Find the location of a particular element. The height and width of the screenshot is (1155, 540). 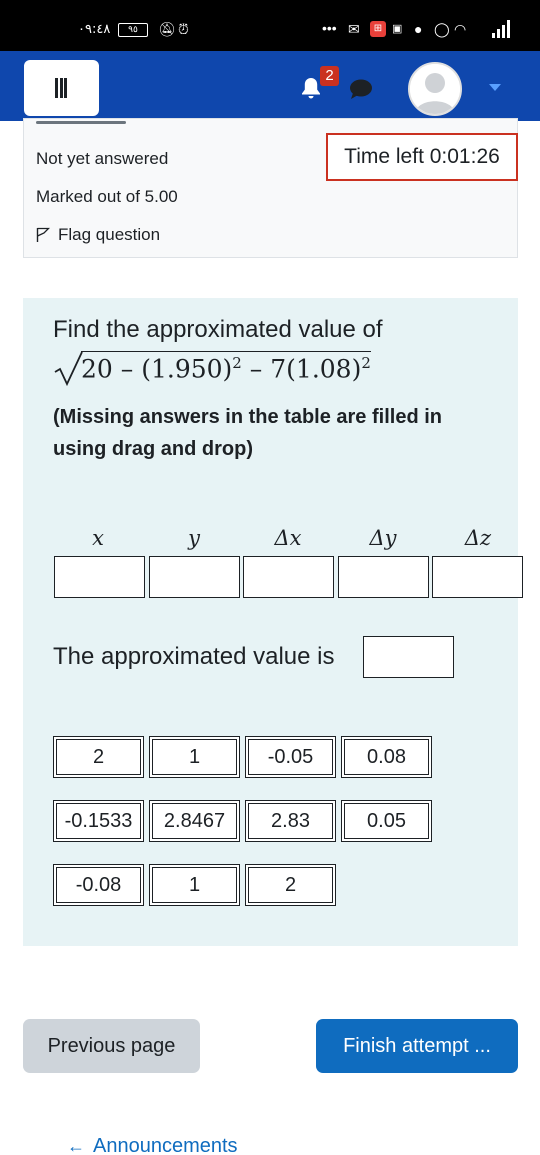

flag-question-label: Flag question is located at coordinates (109, 234).